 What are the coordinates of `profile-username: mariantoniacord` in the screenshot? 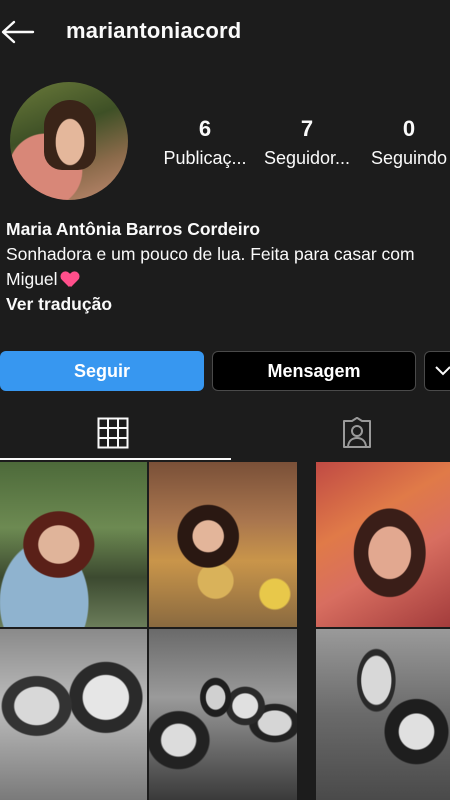 It's located at (154, 30).